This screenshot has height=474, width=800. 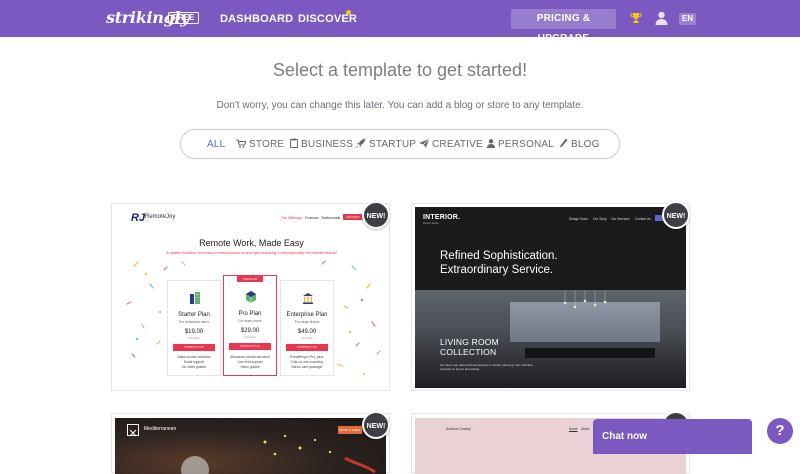 I want to click on filter-all: ALL, so click(x=216, y=145).